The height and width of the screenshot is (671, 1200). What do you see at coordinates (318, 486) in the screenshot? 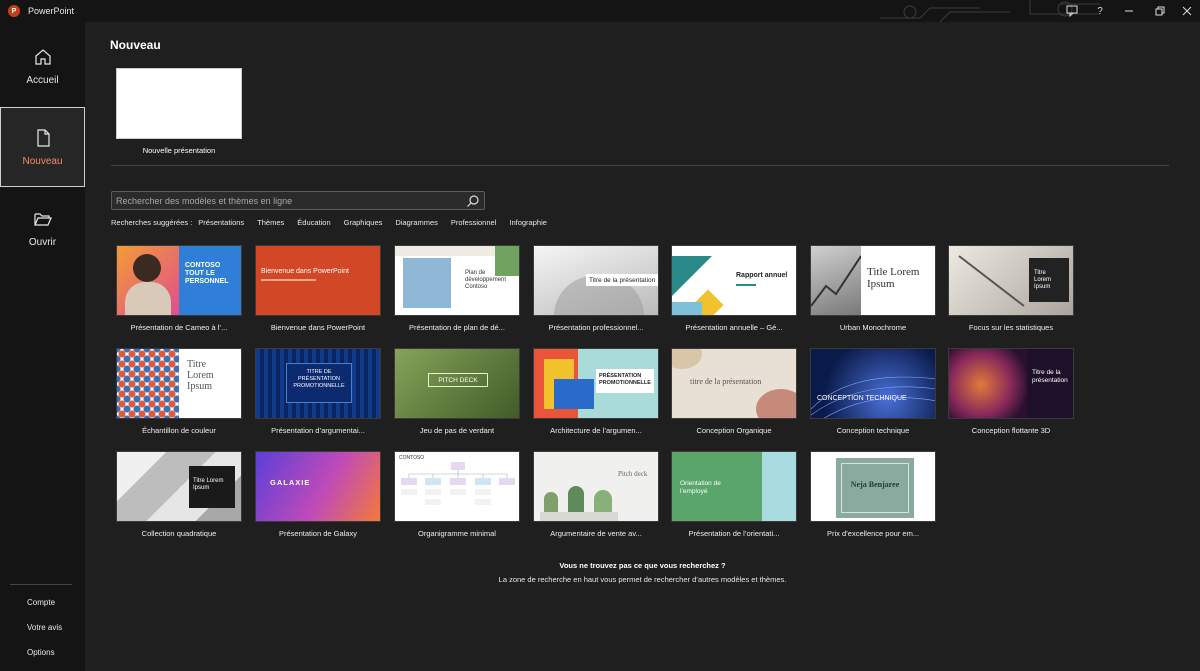
I see `template-thumbnail: GALAXIE` at bounding box center [318, 486].